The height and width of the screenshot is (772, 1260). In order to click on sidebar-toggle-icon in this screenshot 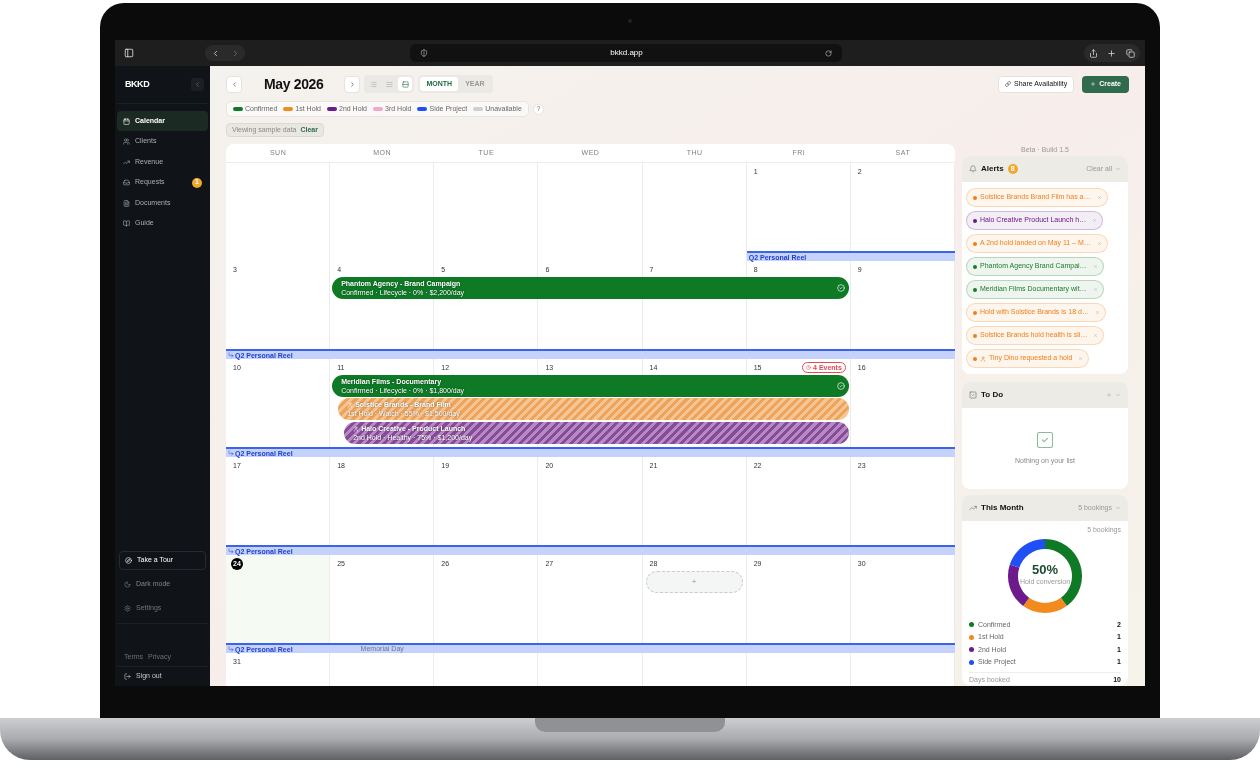, I will do `click(129, 53)`.